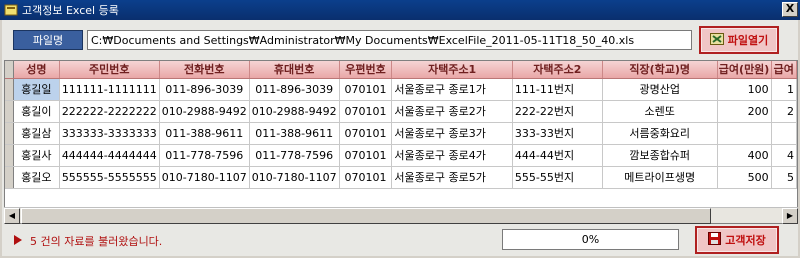 The height and width of the screenshot is (258, 800). Describe the element at coordinates (109, 111) in the screenshot. I see `table-cell: 222222-2222222` at that location.